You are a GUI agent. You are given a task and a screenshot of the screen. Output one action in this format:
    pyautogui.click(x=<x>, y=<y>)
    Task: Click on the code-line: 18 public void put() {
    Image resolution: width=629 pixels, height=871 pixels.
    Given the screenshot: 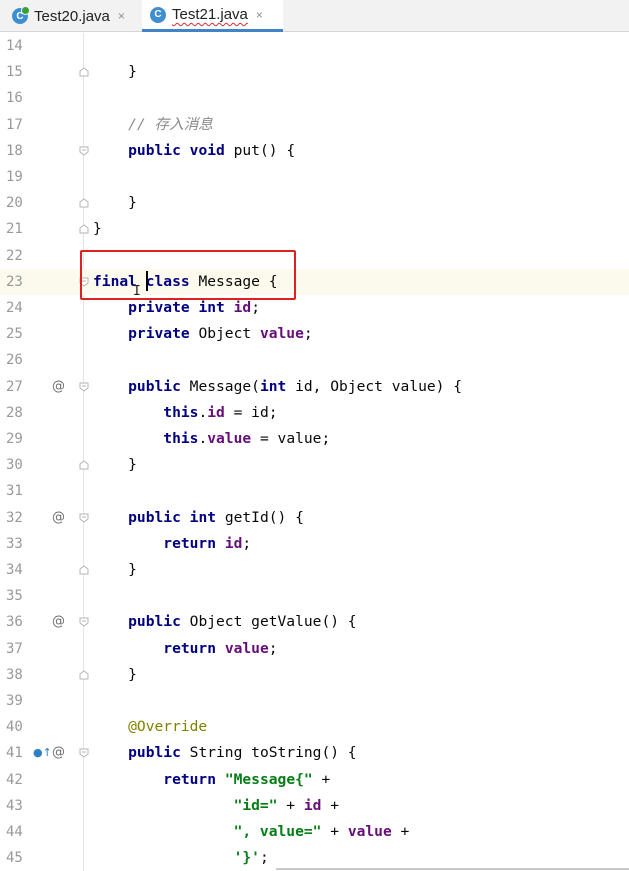 What is the action you would take?
    pyautogui.click(x=314, y=151)
    